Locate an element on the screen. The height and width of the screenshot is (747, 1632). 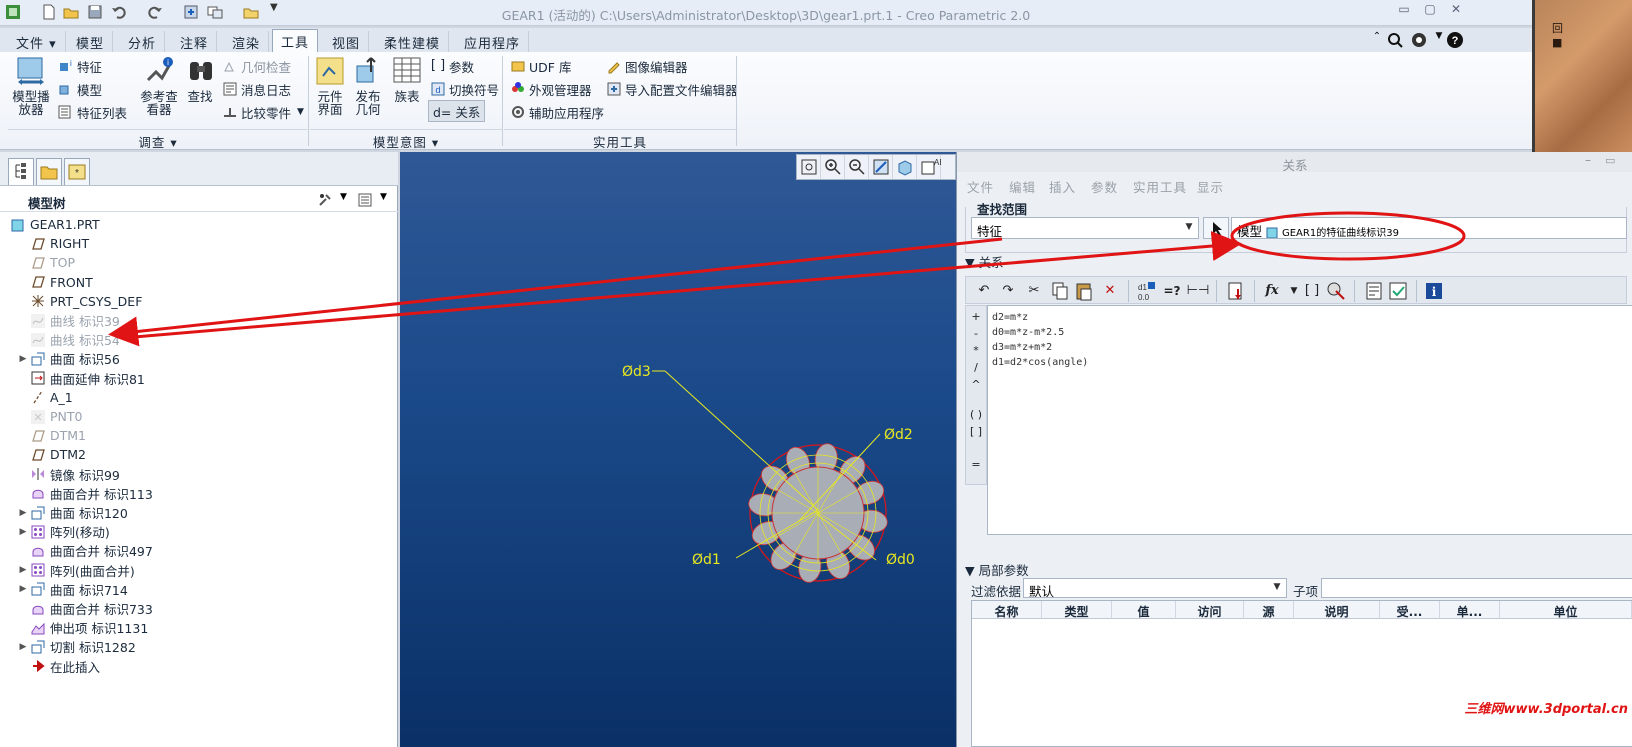
tab-analysis: 分析 is located at coordinates (143, 41).